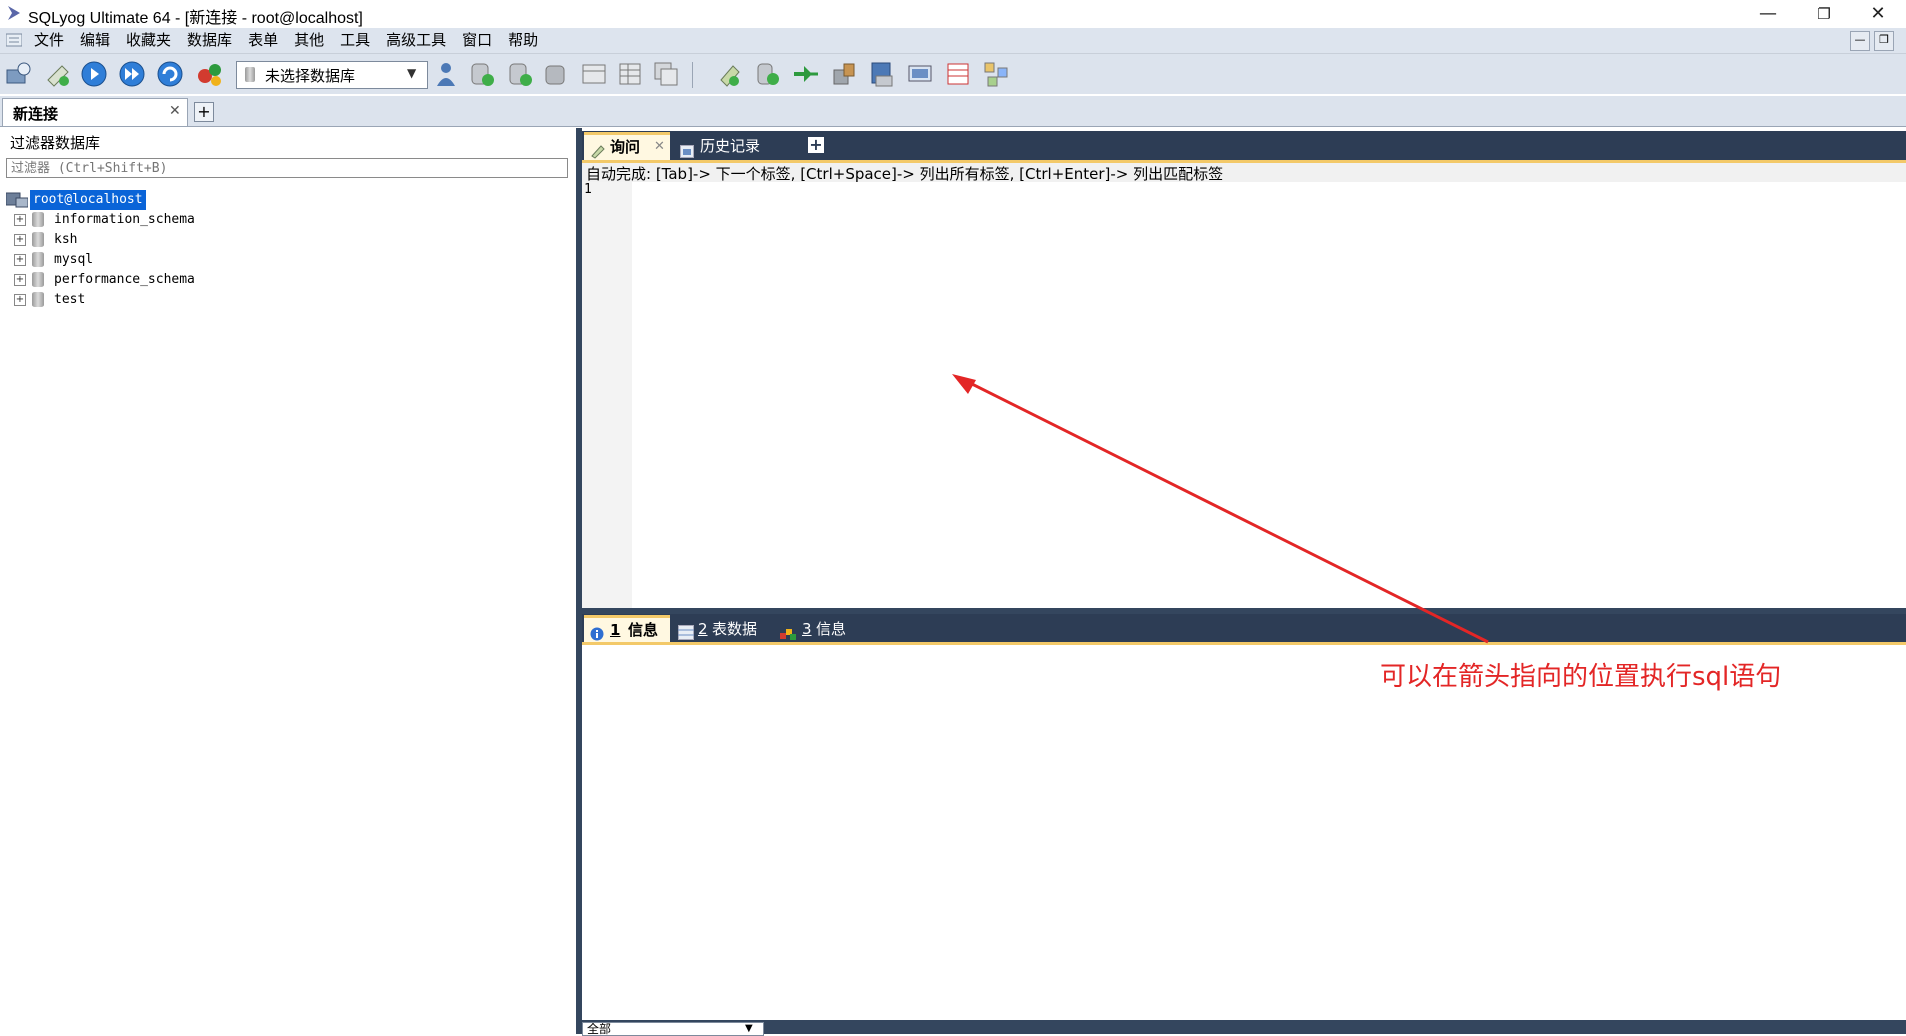 The width and height of the screenshot is (1906, 1036). I want to click on annotation-arrow, so click(1220, 509).